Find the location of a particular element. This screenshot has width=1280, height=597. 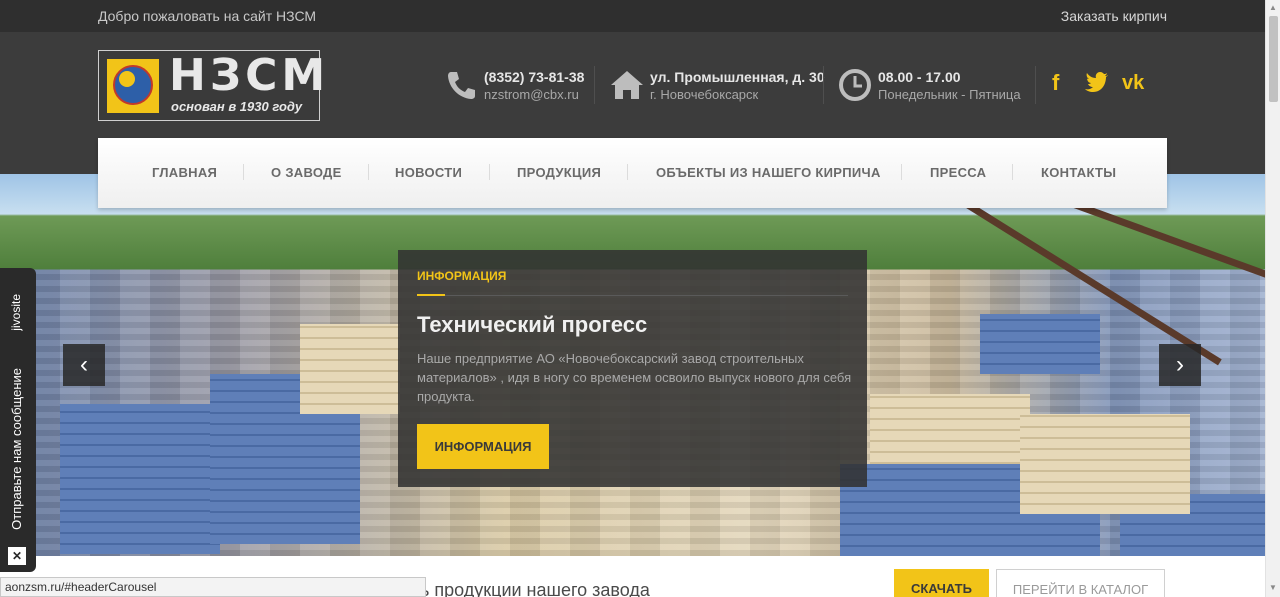

scrollbar-thumb is located at coordinates (1273, 59).